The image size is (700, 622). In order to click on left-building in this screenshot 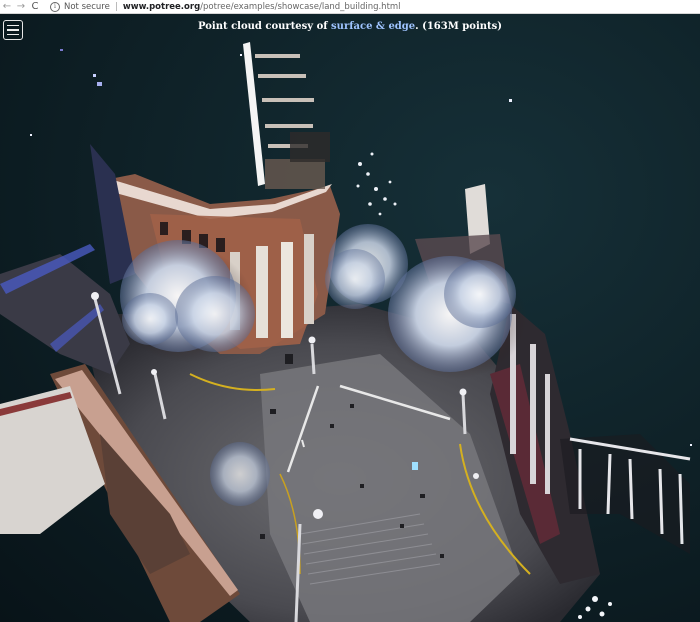, I will do `click(67, 259)`.